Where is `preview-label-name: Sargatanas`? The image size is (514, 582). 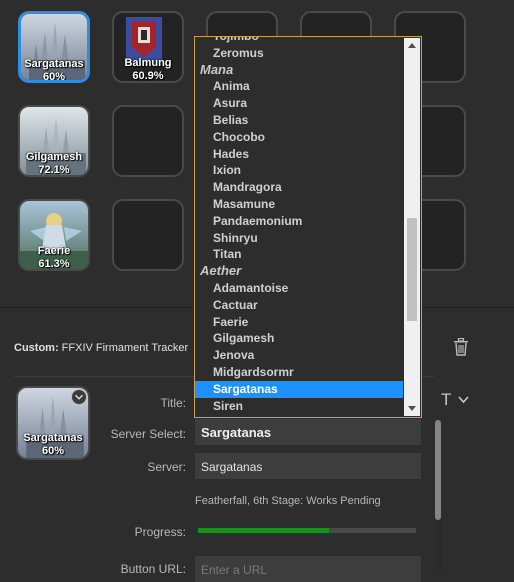 preview-label-name: Sargatanas is located at coordinates (53, 438).